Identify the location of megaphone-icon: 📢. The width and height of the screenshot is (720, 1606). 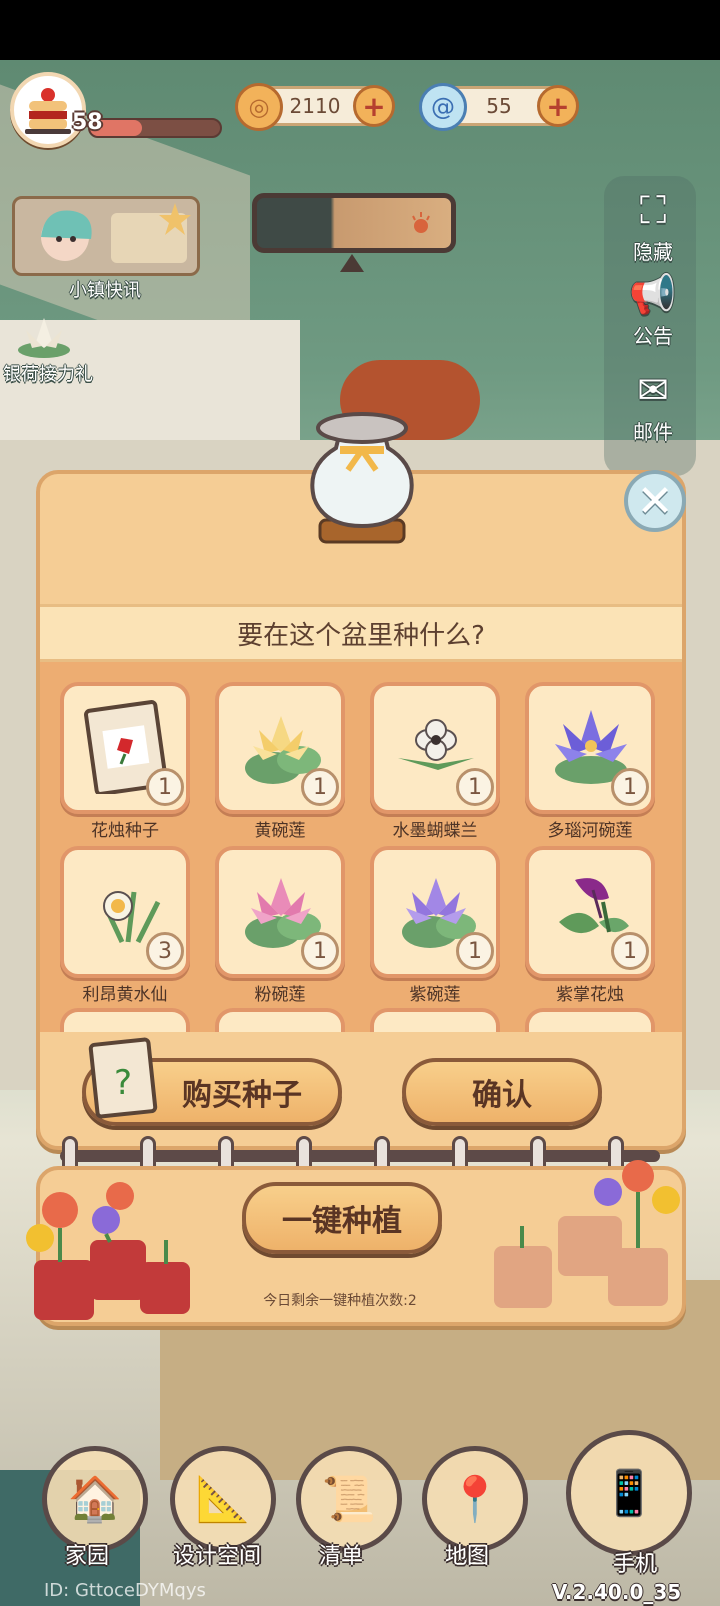
(653, 293).